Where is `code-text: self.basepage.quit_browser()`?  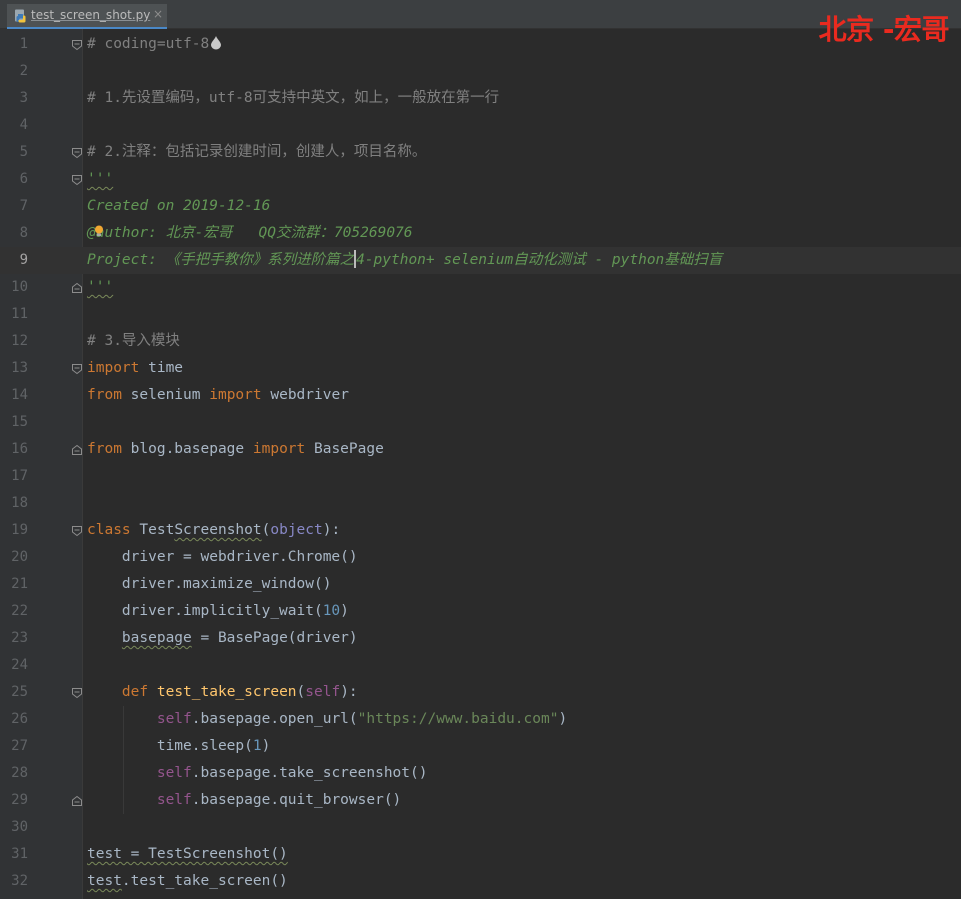 code-text: self.basepage.quit_browser() is located at coordinates (244, 800).